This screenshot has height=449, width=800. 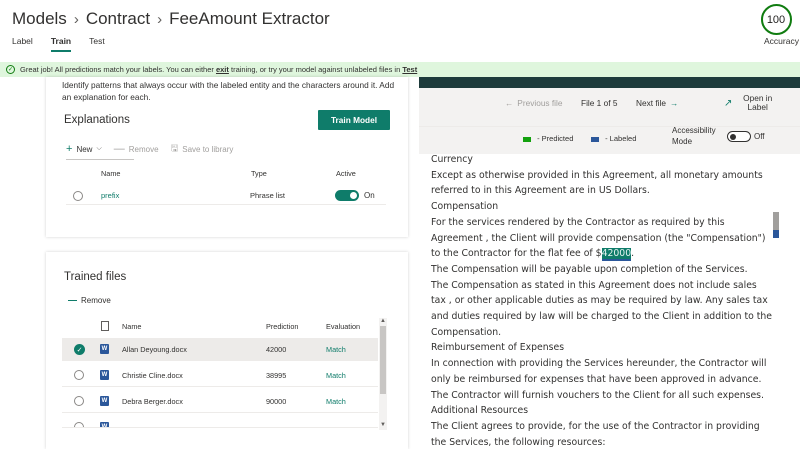 I want to click on breadcrumb-models: Models, so click(x=39, y=19).